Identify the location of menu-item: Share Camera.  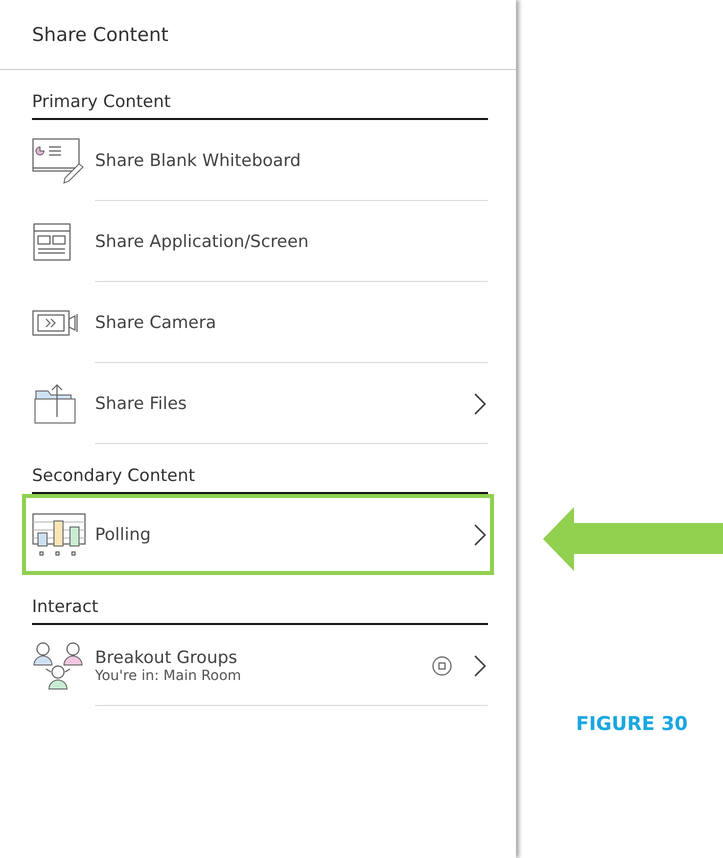
(258, 322).